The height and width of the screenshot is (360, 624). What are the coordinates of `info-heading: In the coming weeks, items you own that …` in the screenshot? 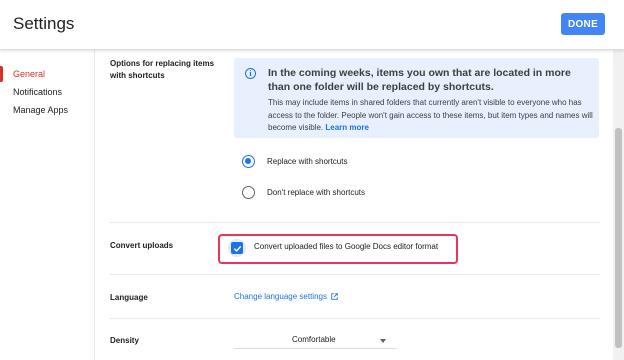 It's located at (419, 80).